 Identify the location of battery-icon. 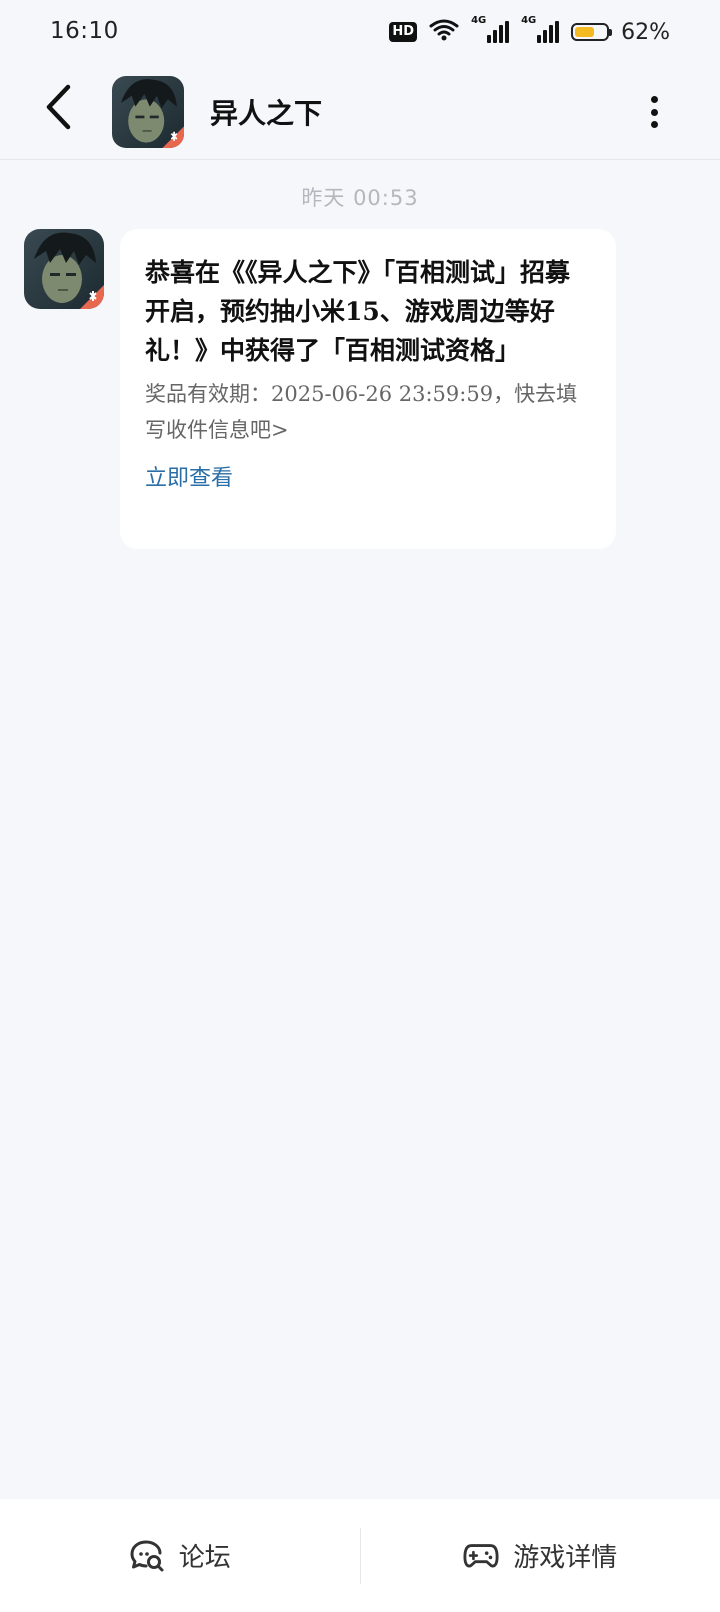
(592, 32).